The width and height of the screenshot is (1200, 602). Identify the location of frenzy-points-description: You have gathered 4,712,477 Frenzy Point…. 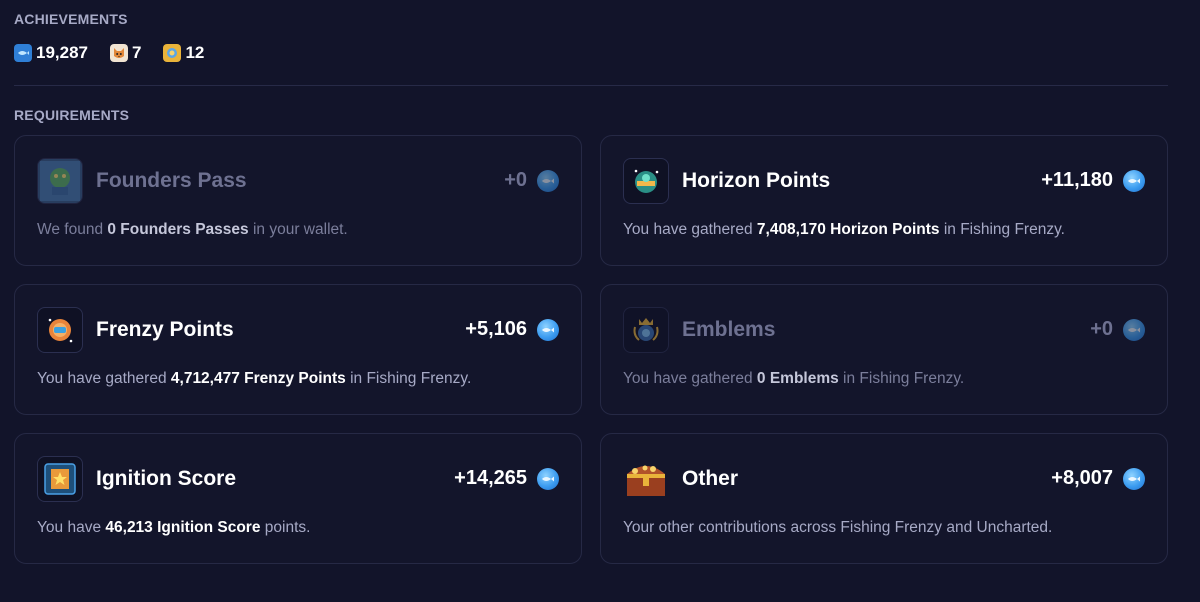
(254, 378).